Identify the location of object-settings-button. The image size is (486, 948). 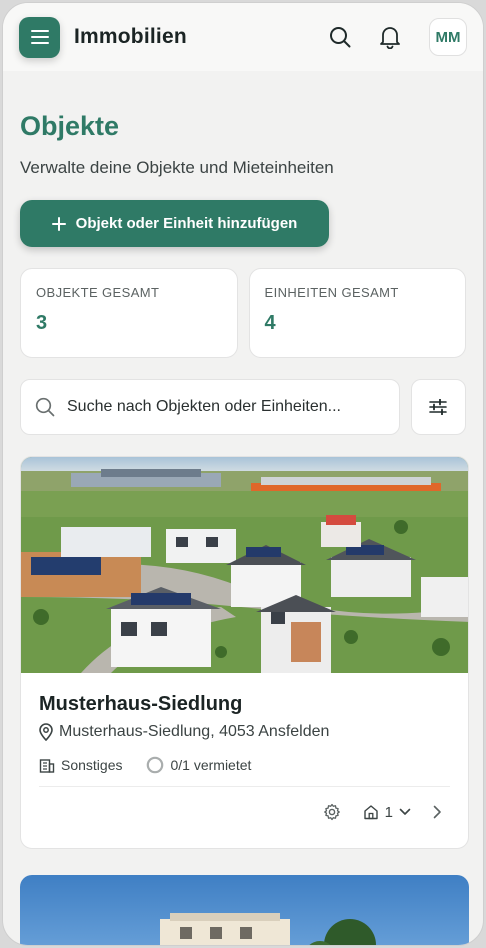
(332, 812).